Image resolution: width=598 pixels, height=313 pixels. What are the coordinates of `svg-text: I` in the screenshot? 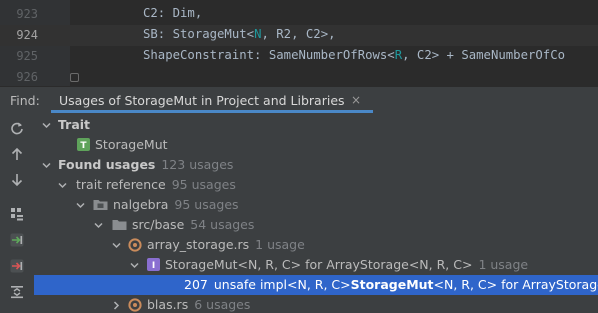 It's located at (153, 266).